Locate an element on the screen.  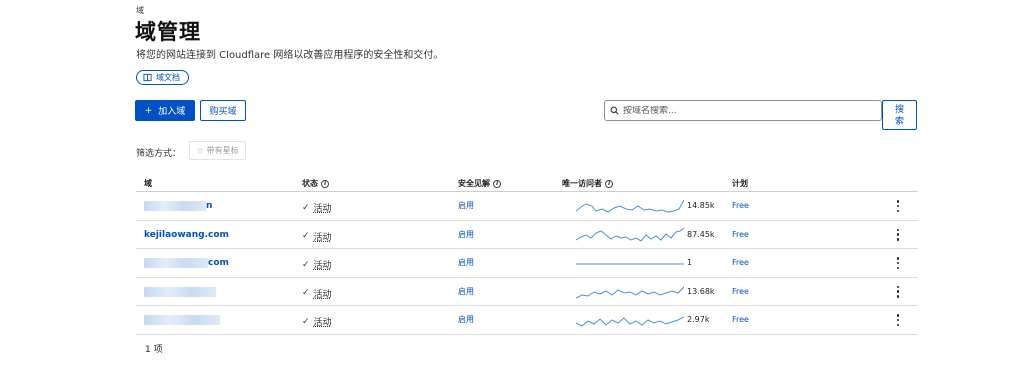
table-row: ✓ 活动 启用 2.97k Free is located at coordinates (527, 320).